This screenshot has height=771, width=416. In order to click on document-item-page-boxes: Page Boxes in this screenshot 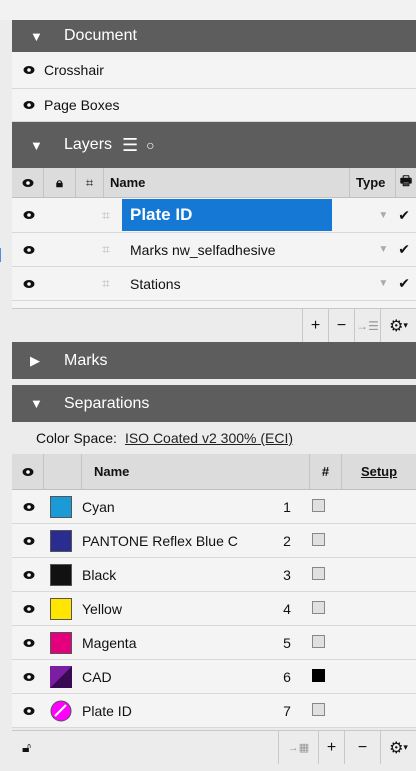, I will do `click(214, 105)`.